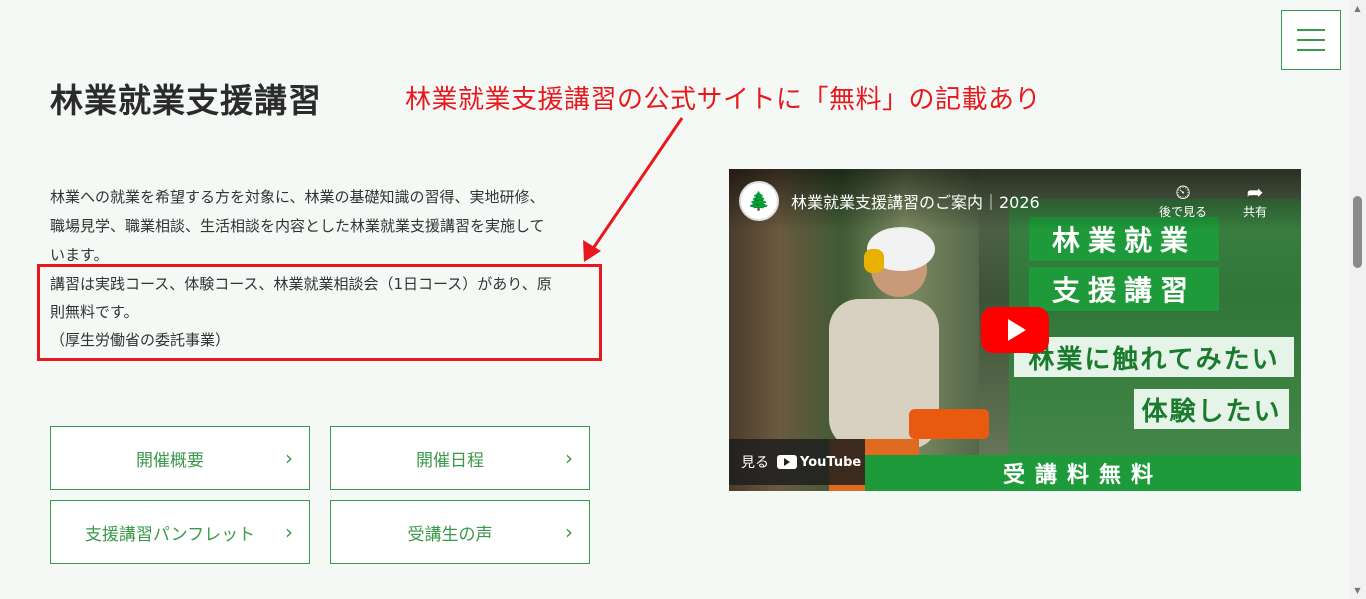 Image resolution: width=1366 pixels, height=599 pixels. What do you see at coordinates (755, 463) in the screenshot?
I see `watch-label: 見る` at bounding box center [755, 463].